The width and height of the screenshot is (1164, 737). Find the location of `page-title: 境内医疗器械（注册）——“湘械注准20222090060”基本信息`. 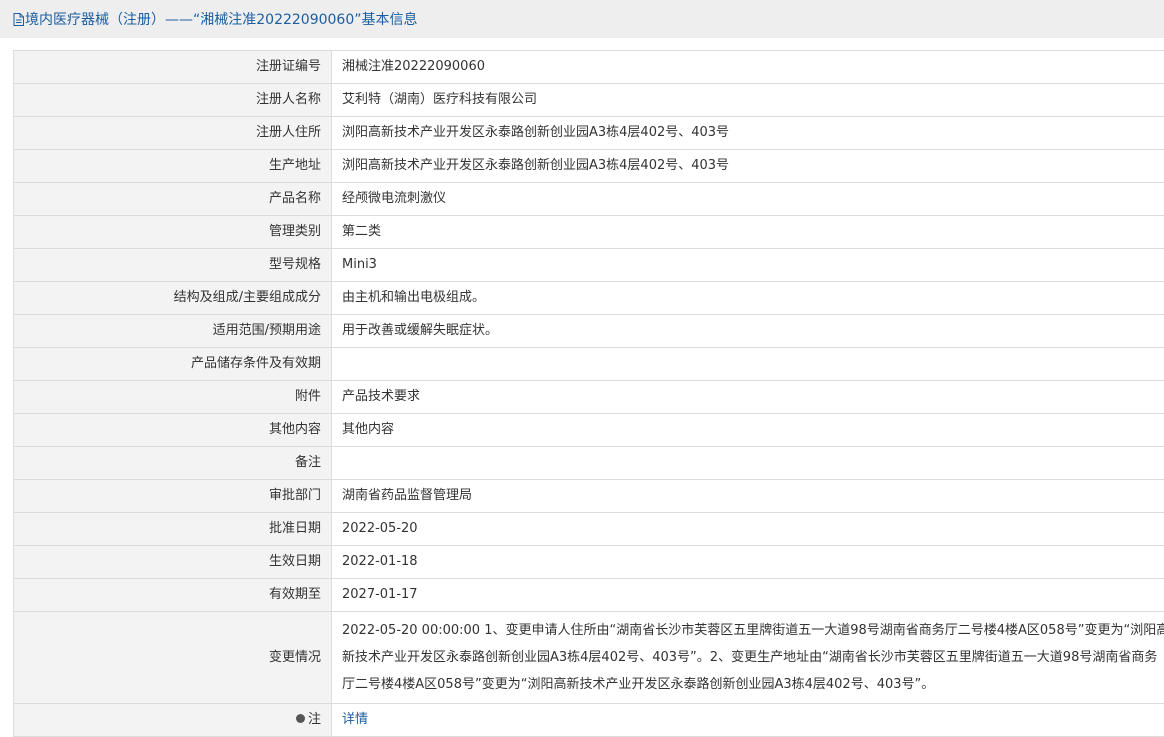

page-title: 境内医疗器械（注册）——“湘械注准20222090060”基本信息 is located at coordinates (221, 20).